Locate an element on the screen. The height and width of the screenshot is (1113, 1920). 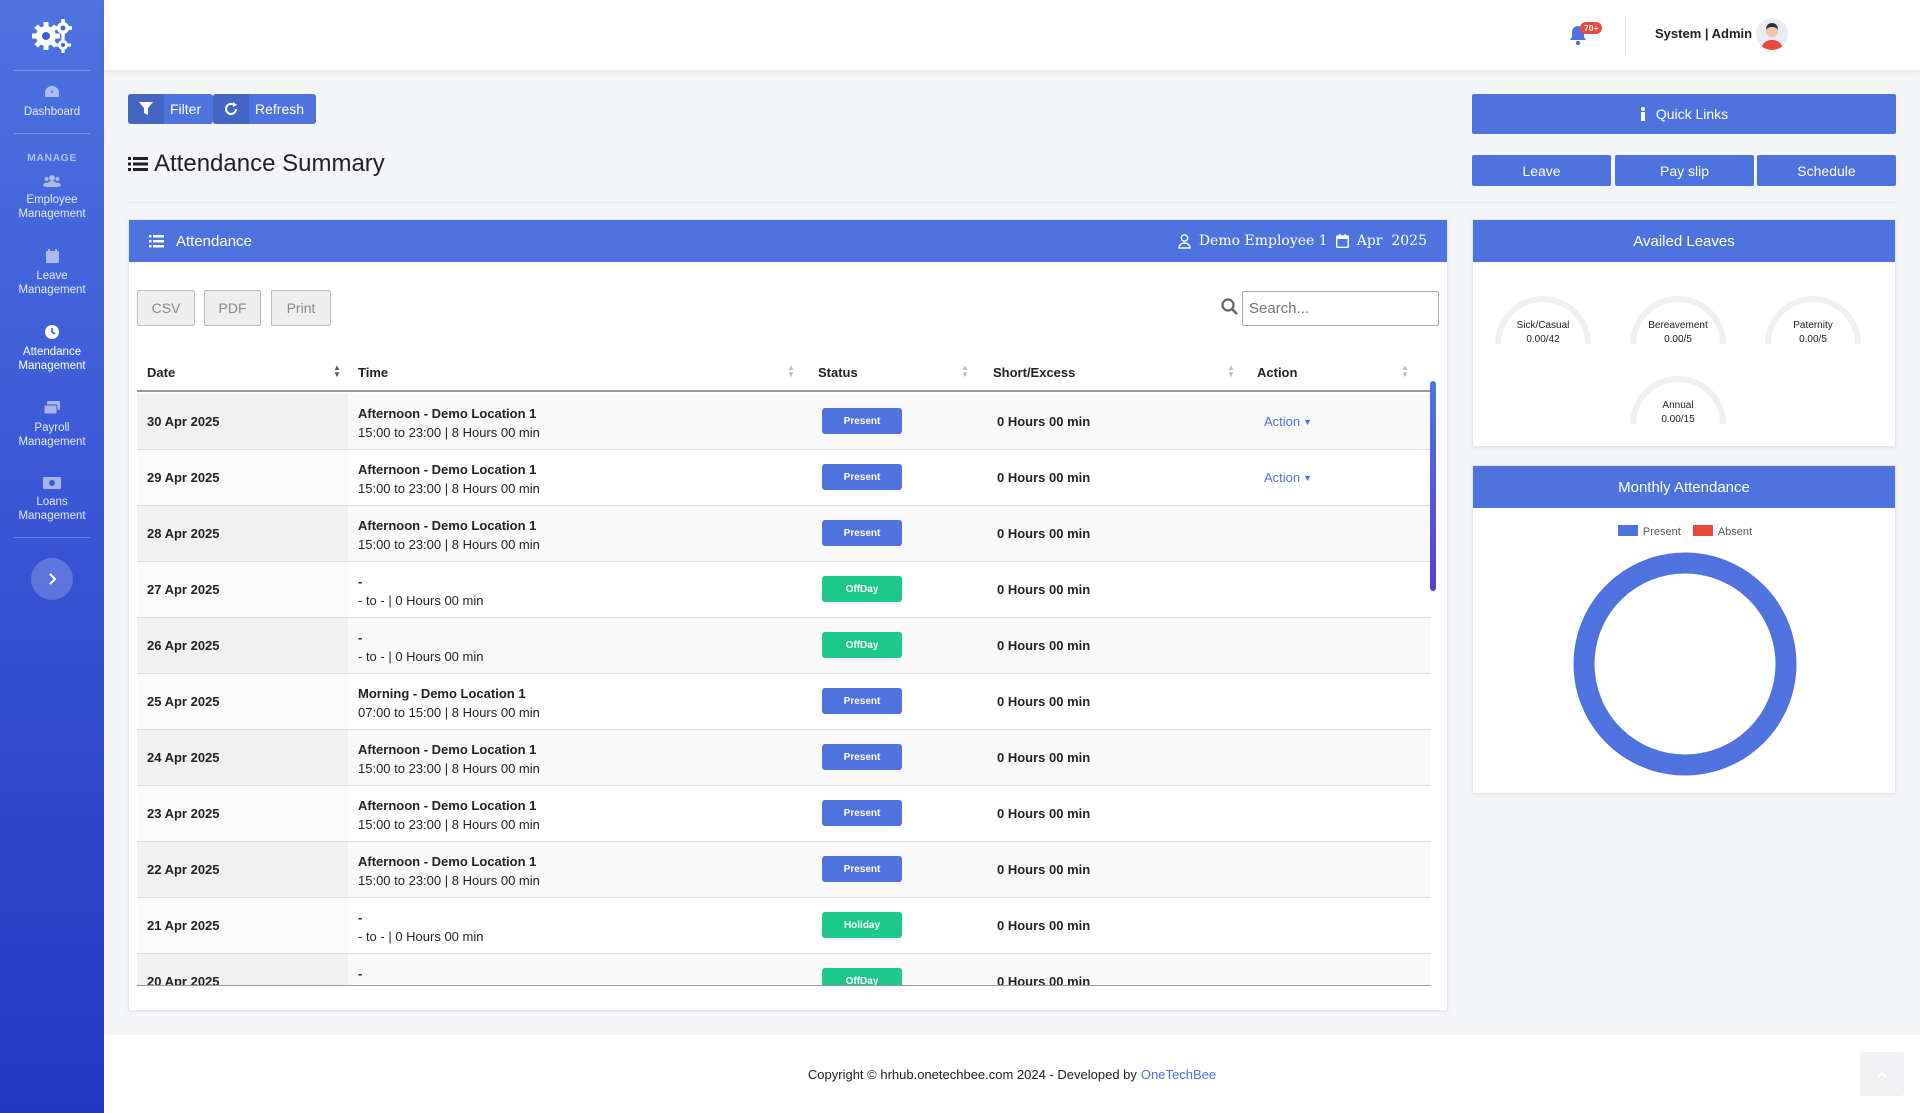
cell-date: 30 Apr 2025 is located at coordinates (242, 421).